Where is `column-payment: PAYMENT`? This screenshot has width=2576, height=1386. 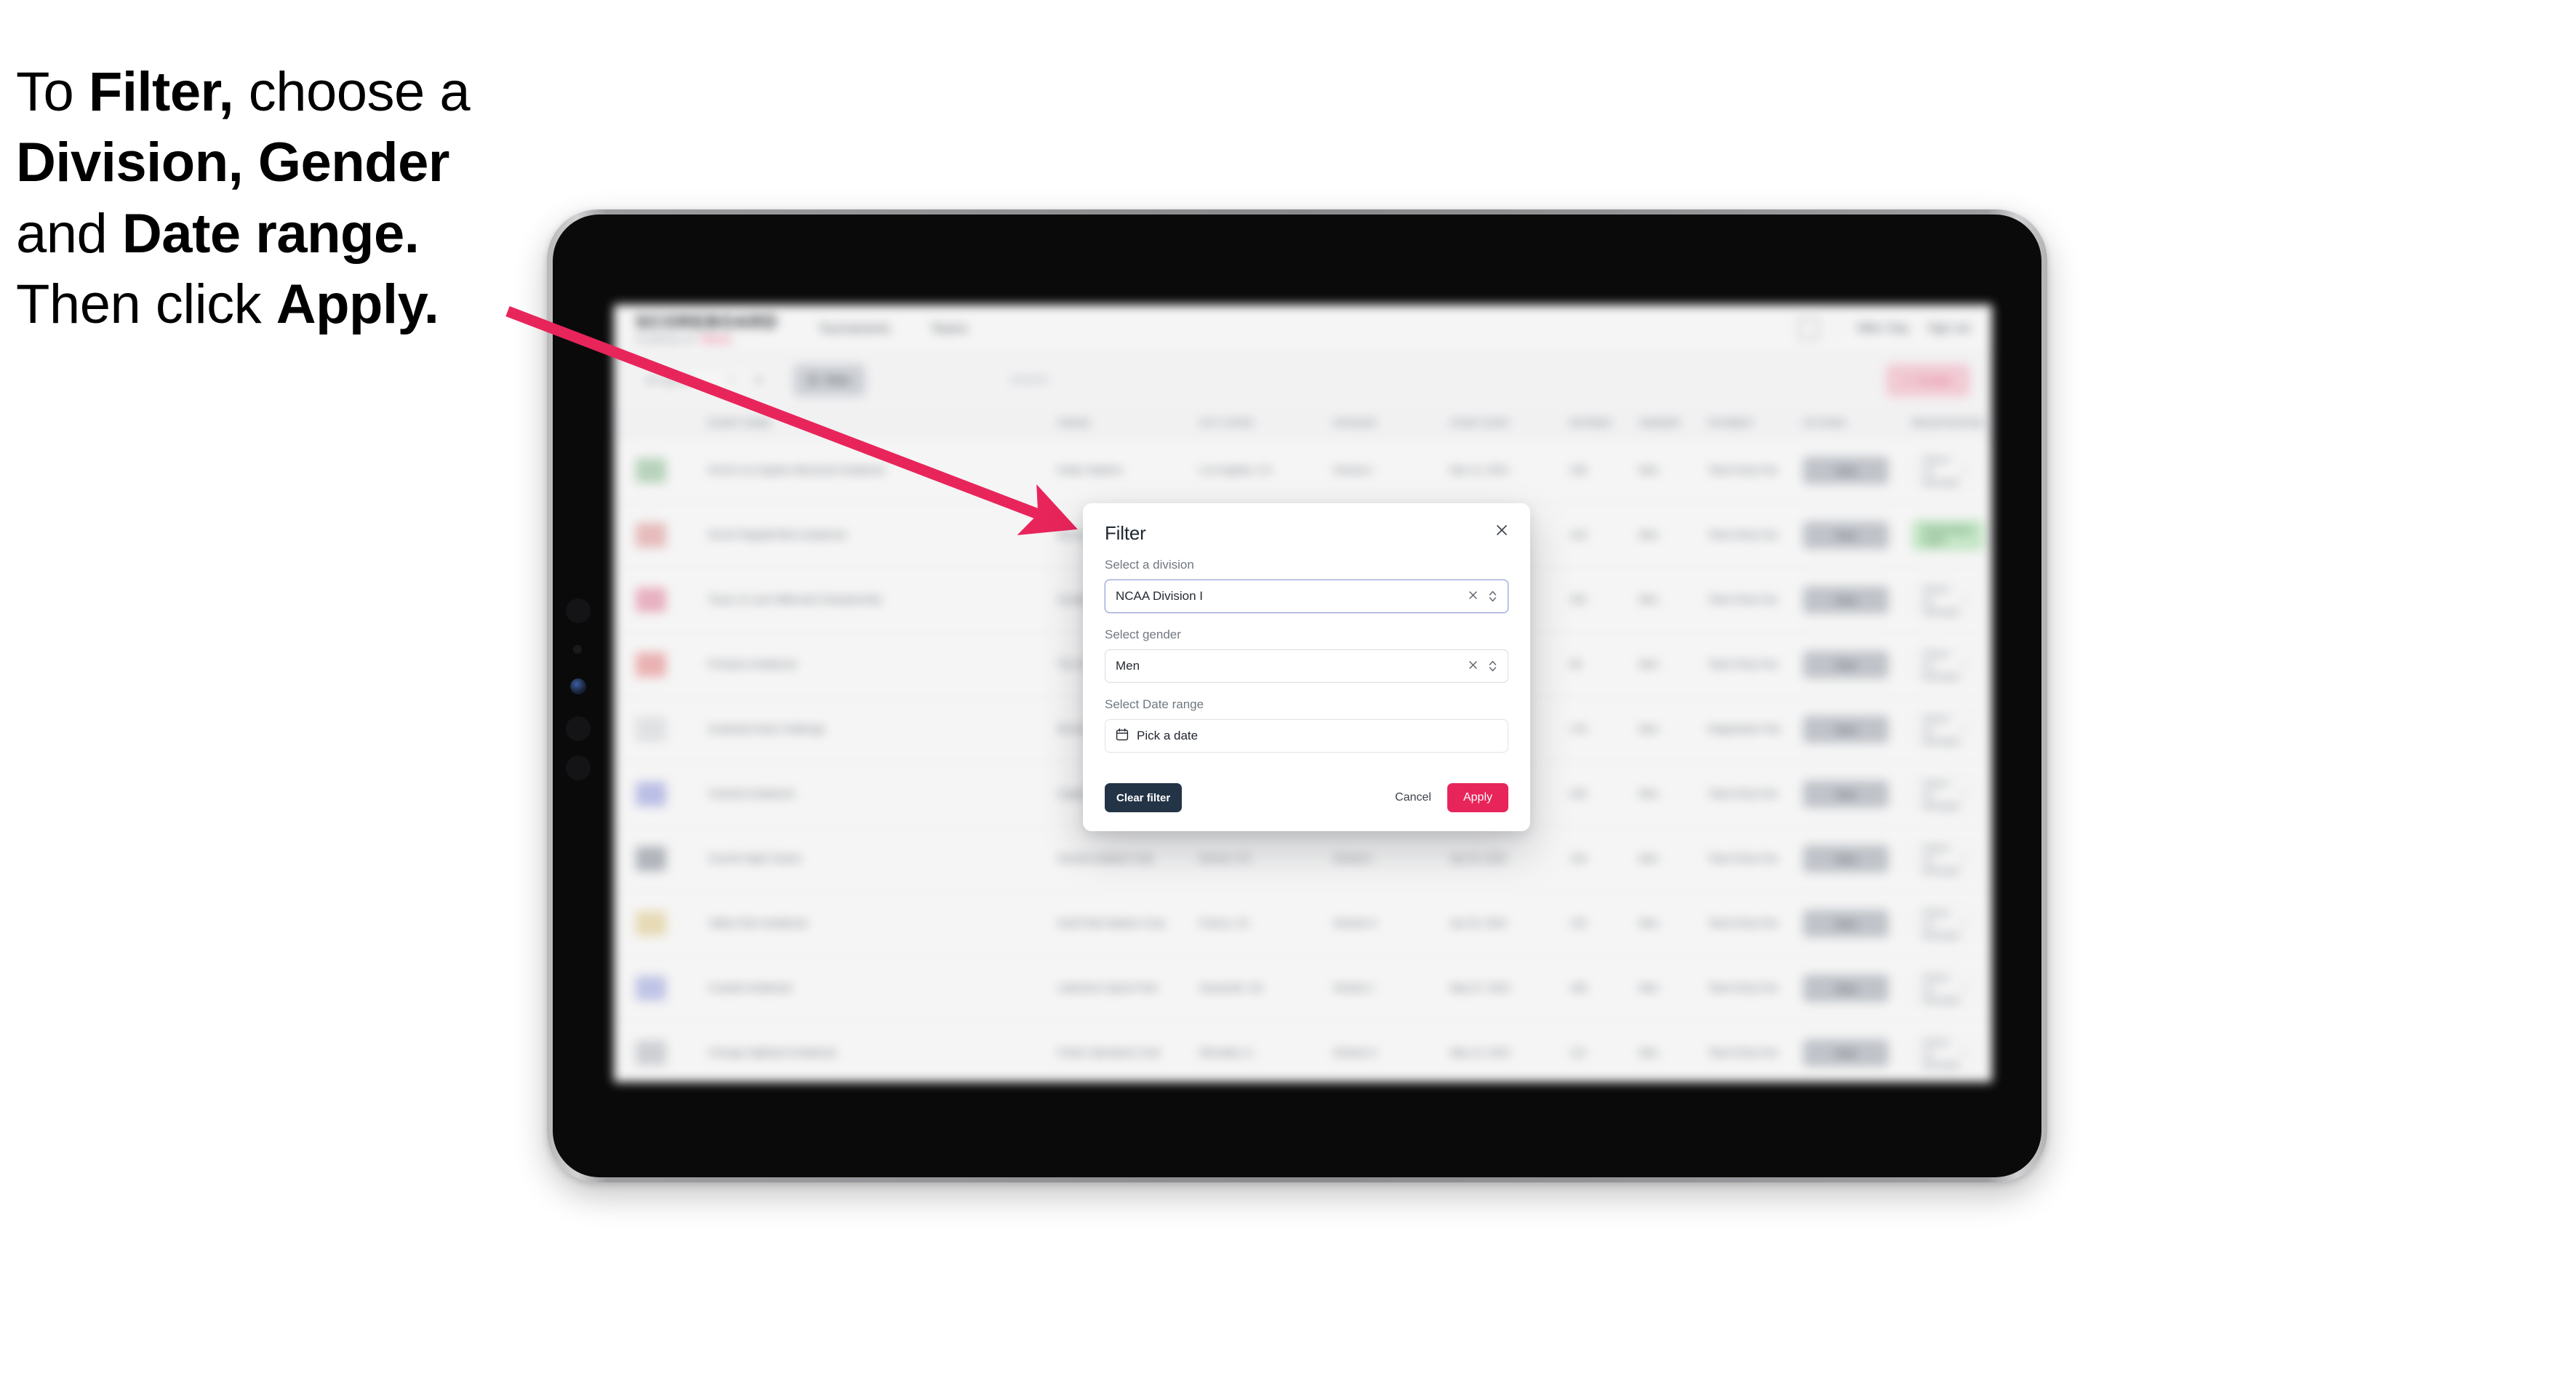 column-payment: PAYMENT is located at coordinates (1730, 423).